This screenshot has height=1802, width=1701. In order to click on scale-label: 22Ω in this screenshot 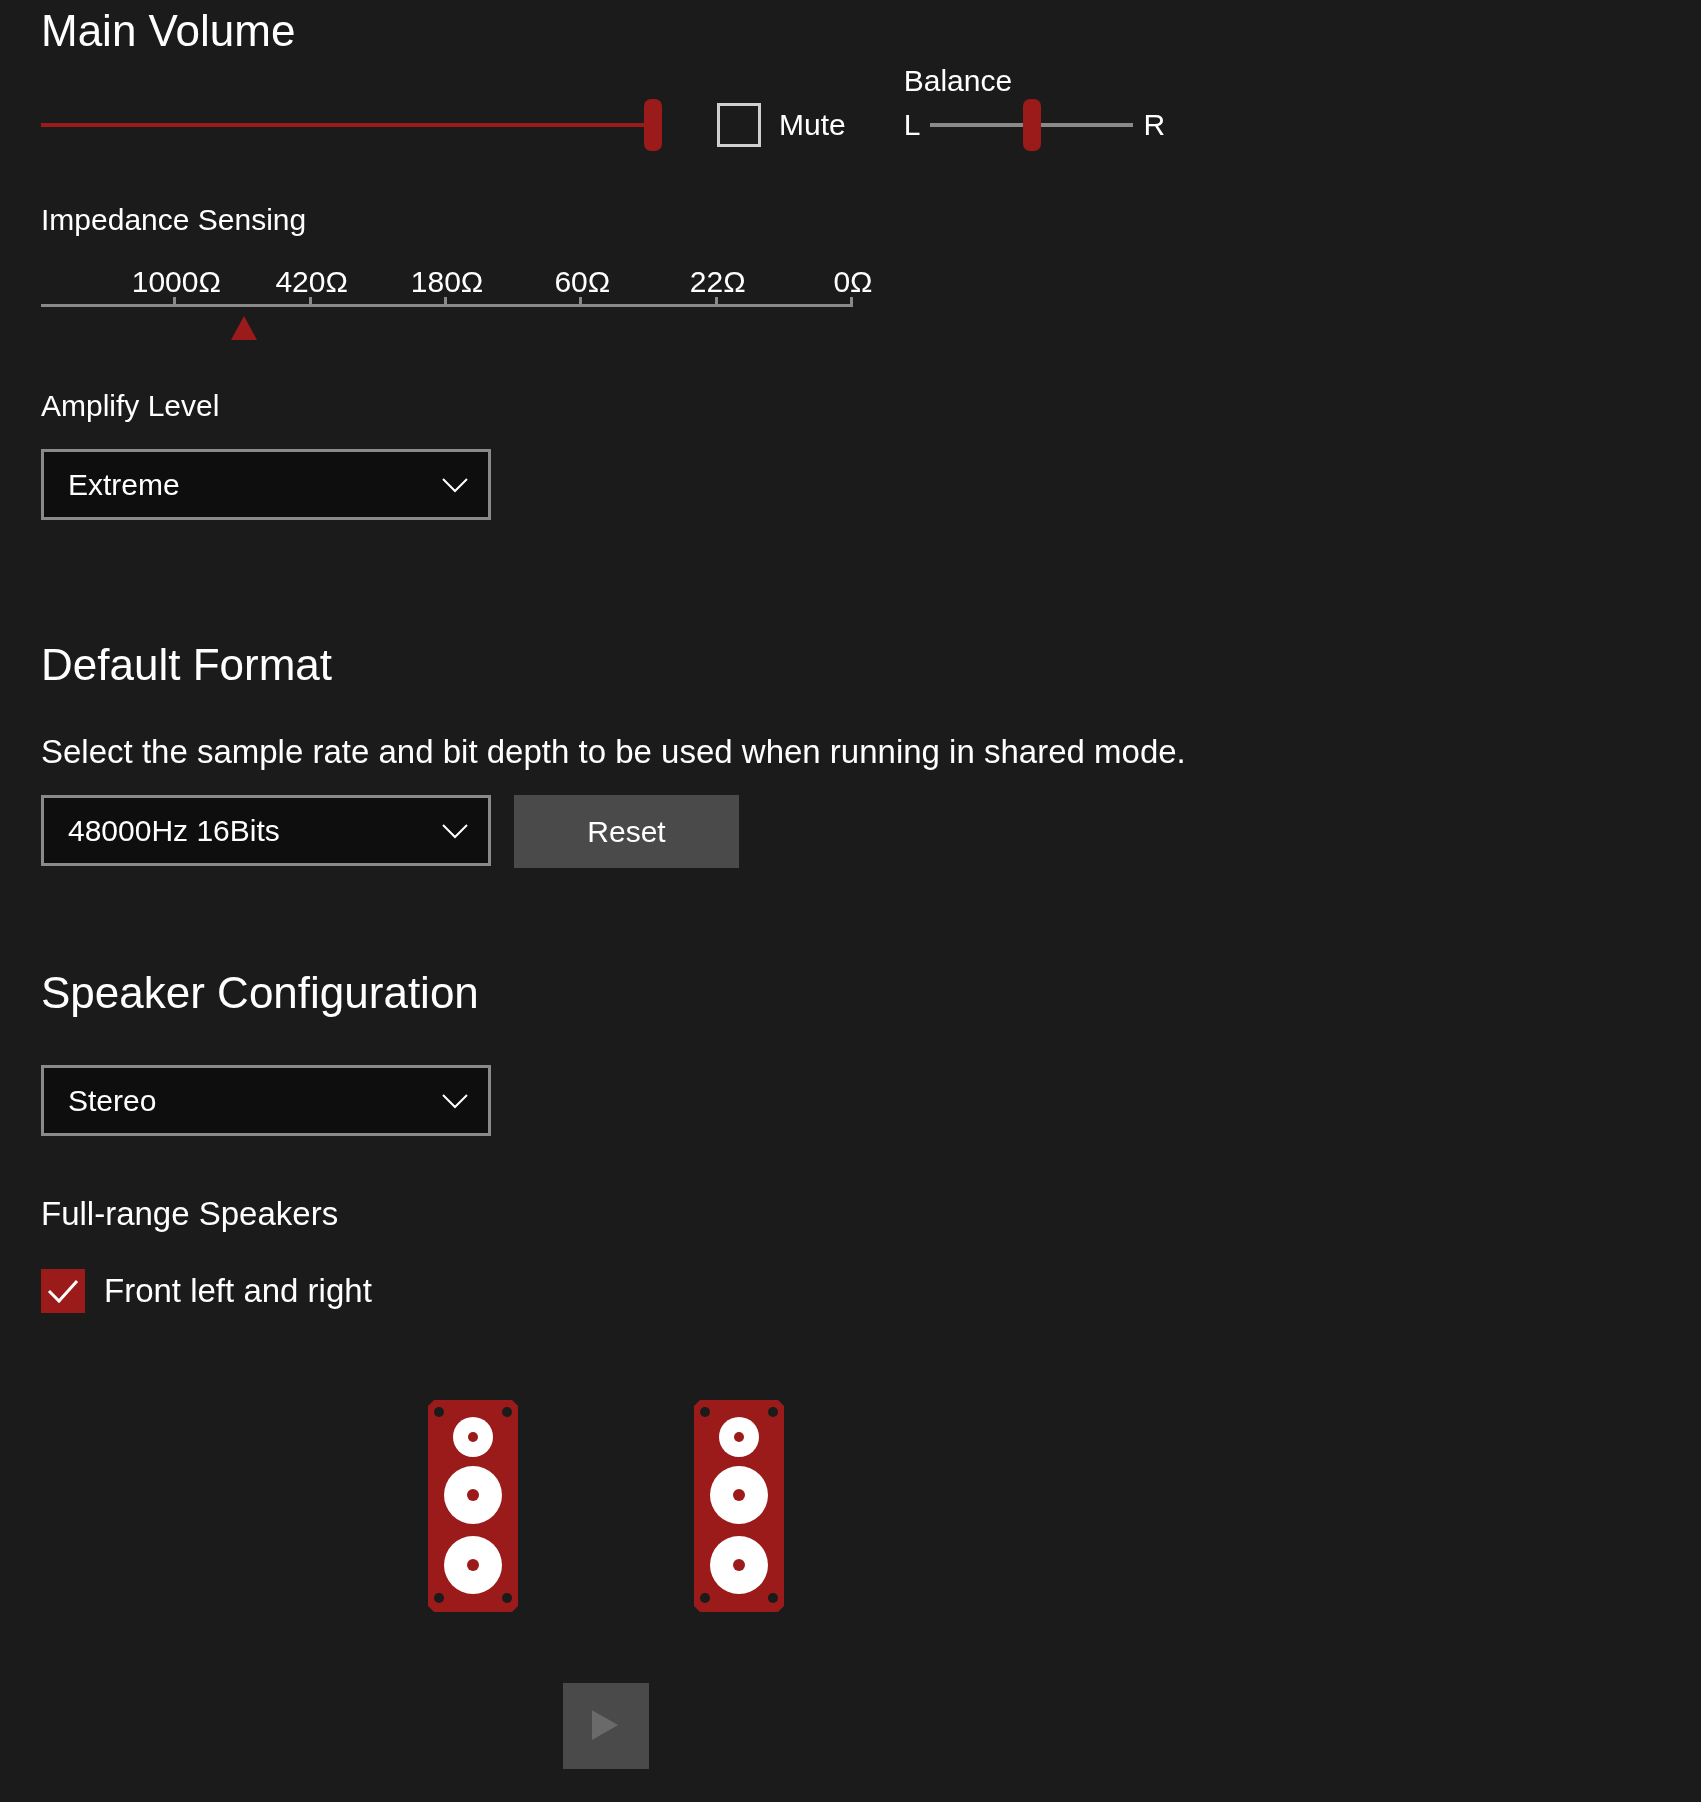, I will do `click(717, 282)`.